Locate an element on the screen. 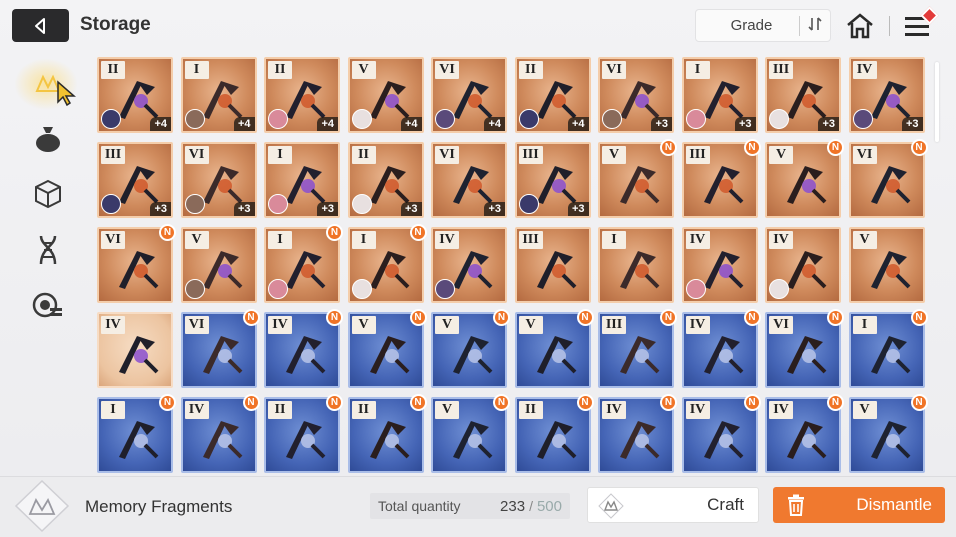 Image resolution: width=956 pixels, height=537 pixels. sidebar-item-bag is located at coordinates (48, 138).